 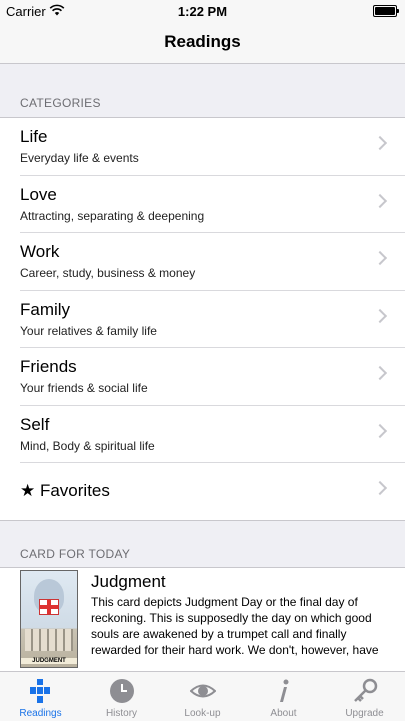 I want to click on navigation-bar: Readings, so click(x=202, y=43).